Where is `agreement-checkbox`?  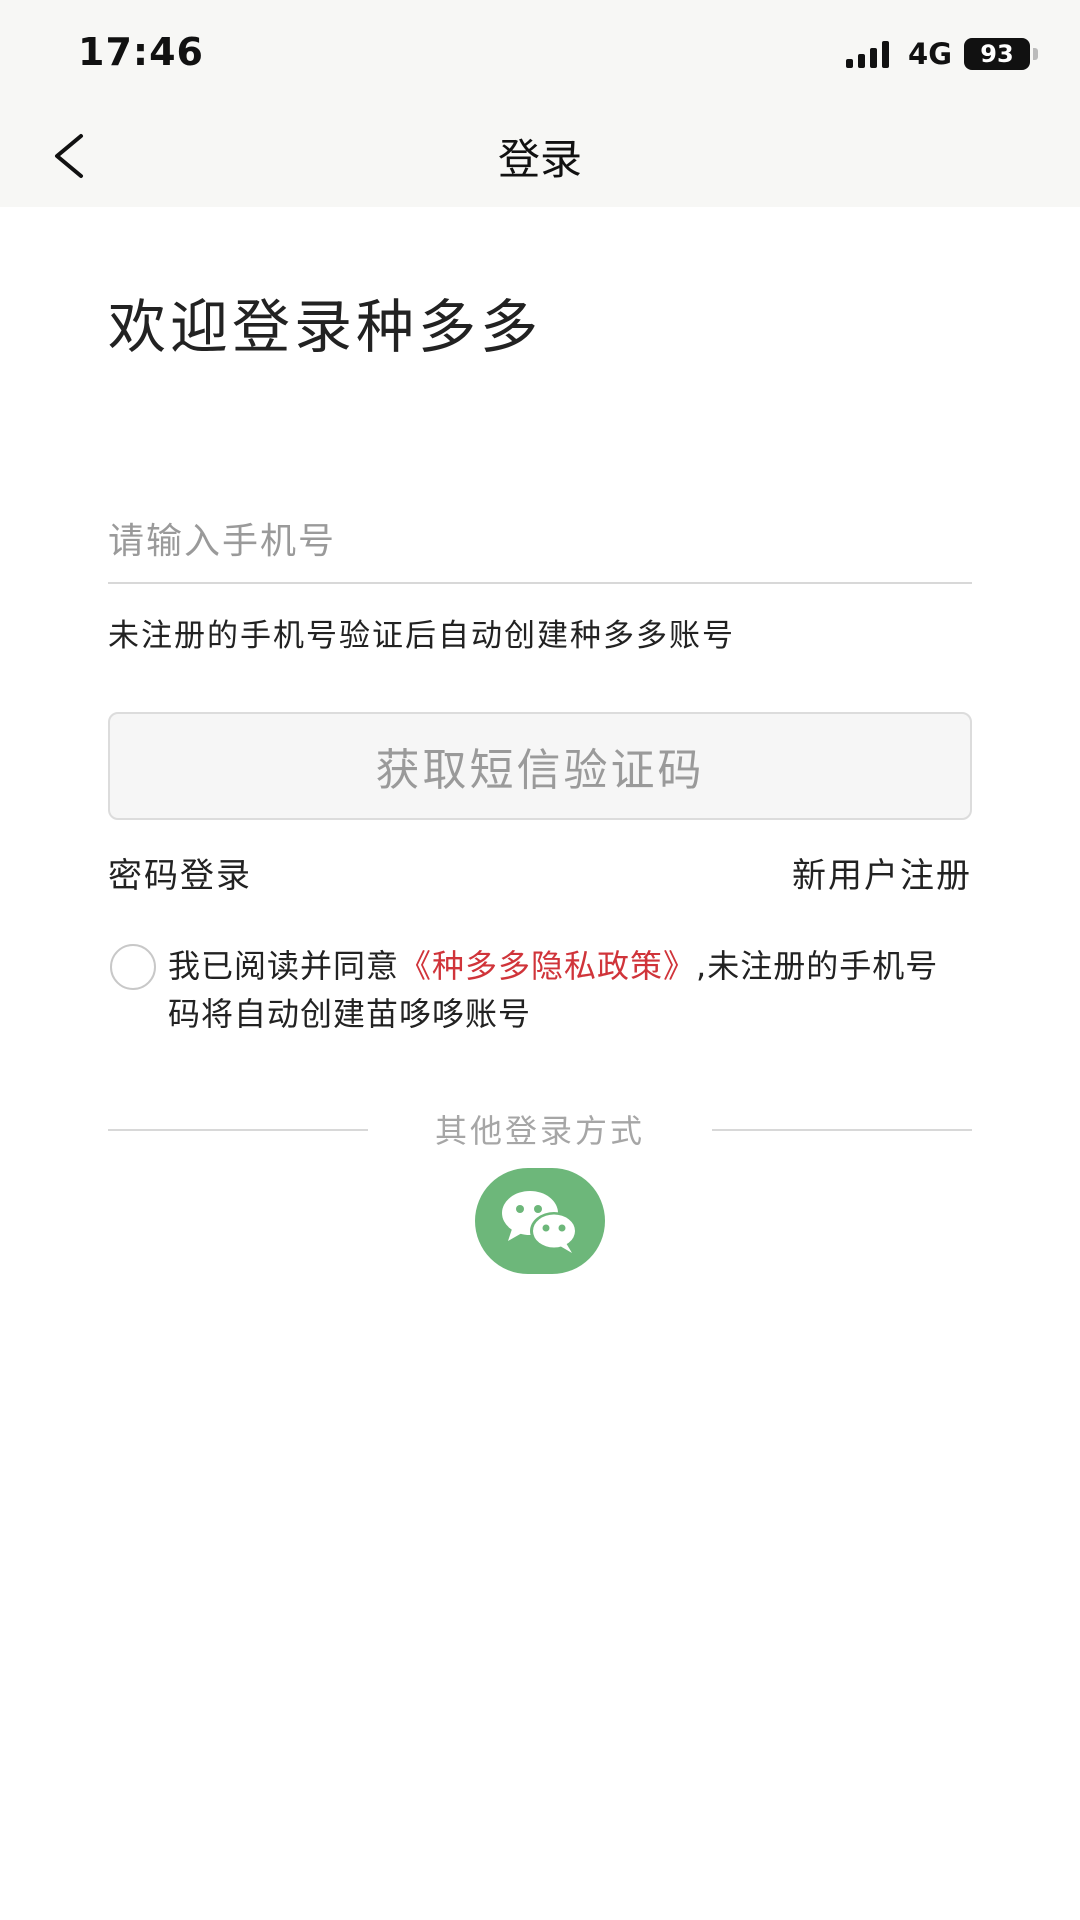
agreement-checkbox is located at coordinates (133, 967).